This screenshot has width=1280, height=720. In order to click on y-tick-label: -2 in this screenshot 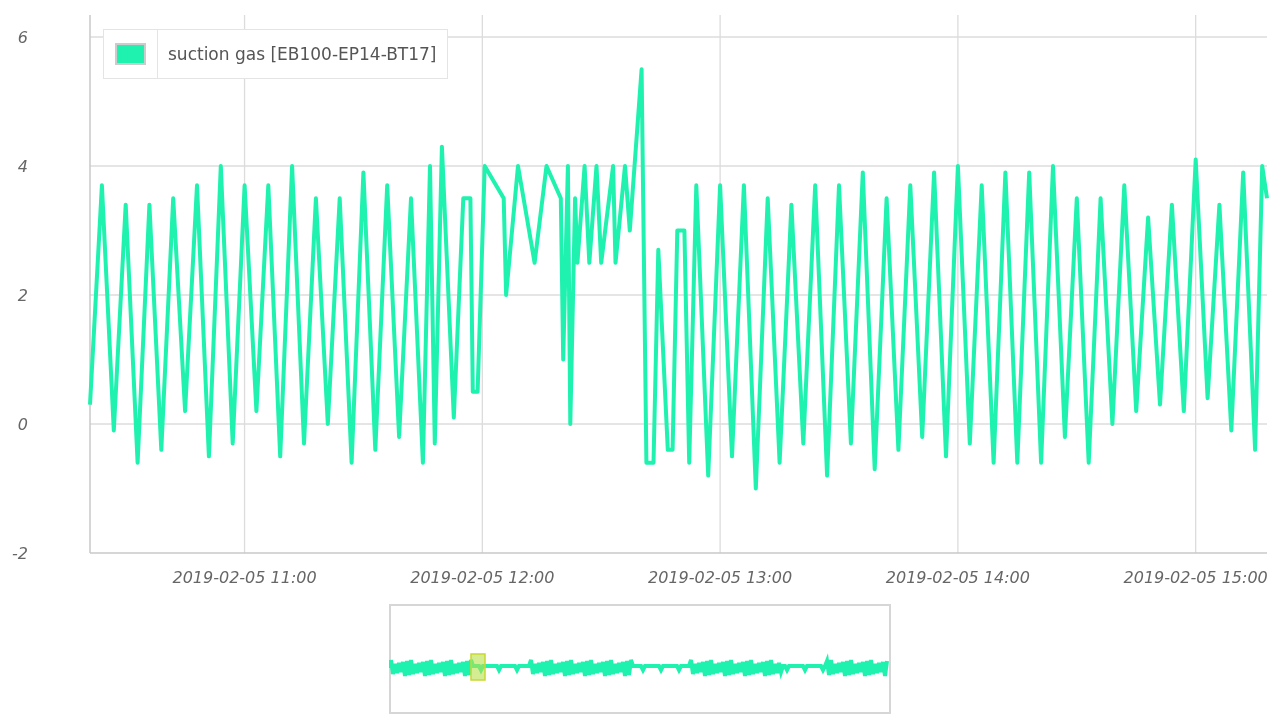, I will do `click(20, 553)`.